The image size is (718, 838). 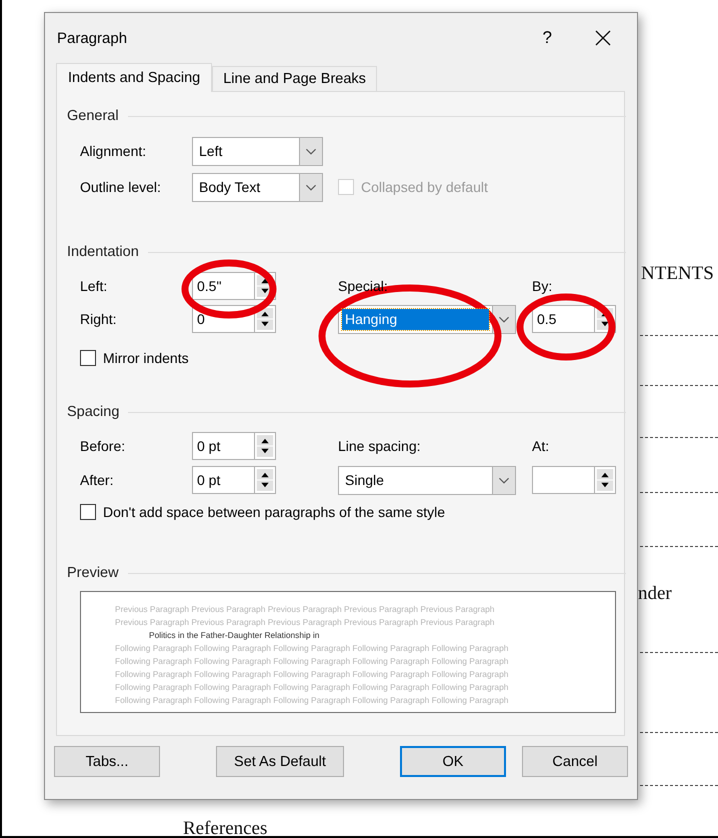 What do you see at coordinates (94, 286) in the screenshot?
I see `field-label: Left:` at bounding box center [94, 286].